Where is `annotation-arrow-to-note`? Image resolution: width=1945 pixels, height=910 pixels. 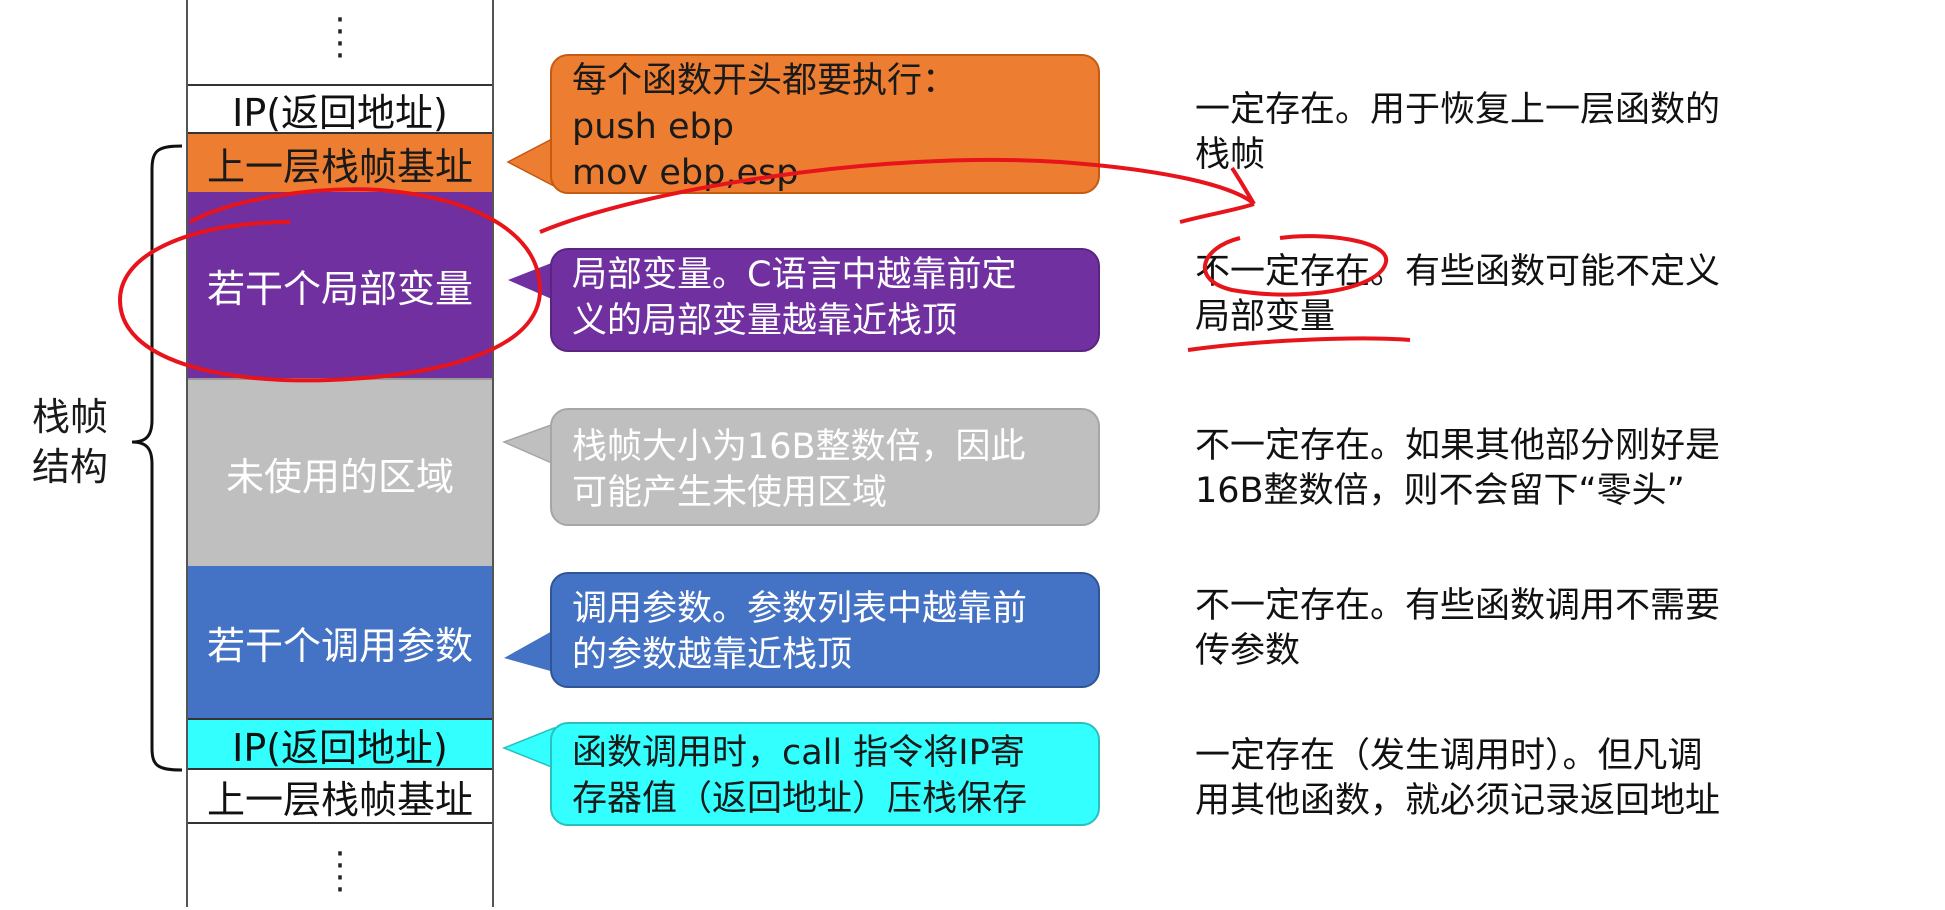
annotation-arrow-to-note is located at coordinates (896, 195).